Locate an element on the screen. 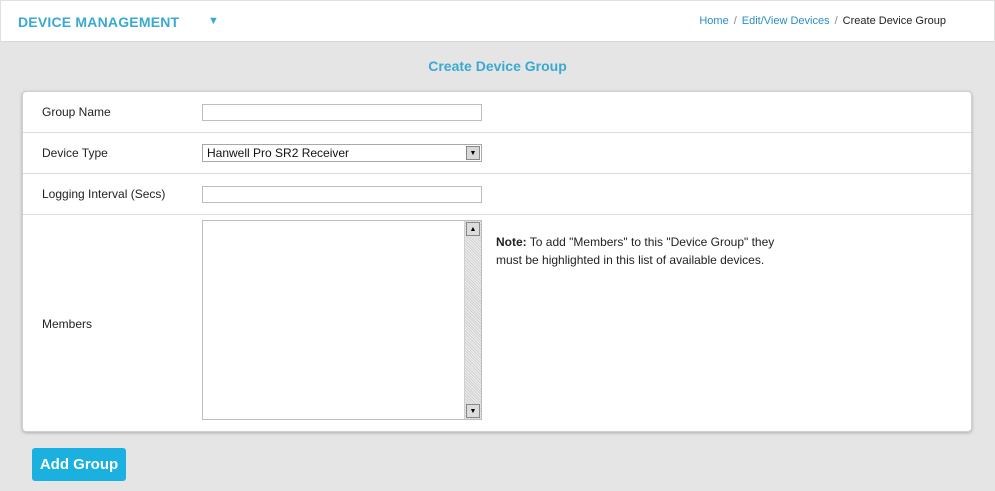  dropdown-arrow-icon: ▼ is located at coordinates (473, 153).